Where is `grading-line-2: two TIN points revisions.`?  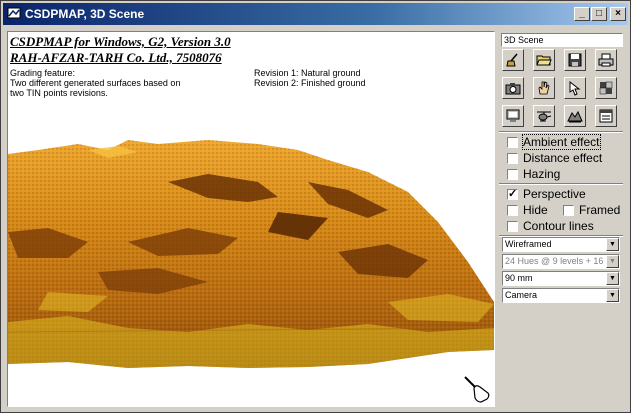 grading-line-2: two TIN points revisions. is located at coordinates (59, 93).